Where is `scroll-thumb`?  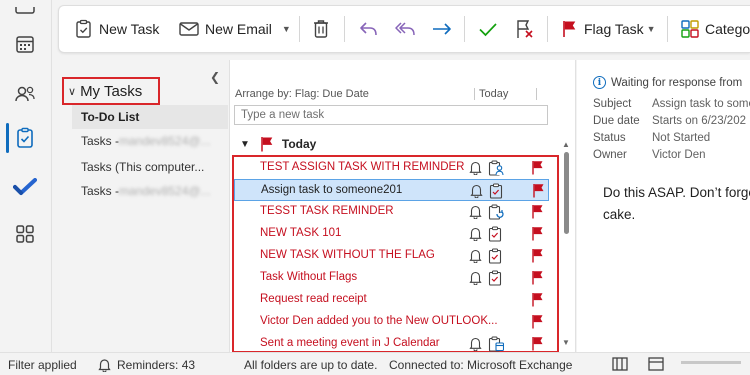
scroll-thumb is located at coordinates (566, 193).